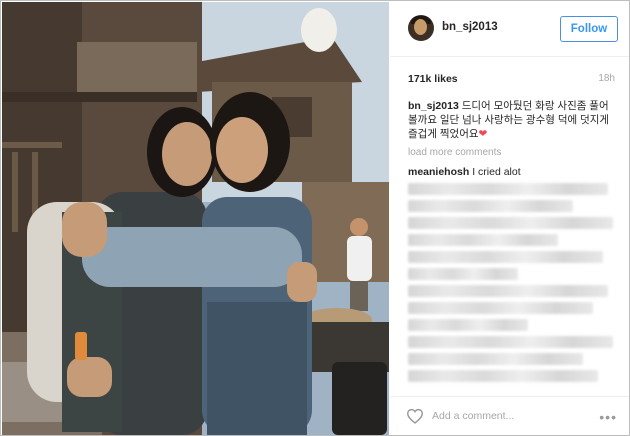  Describe the element at coordinates (589, 29) in the screenshot. I see `follow-button: Follow` at that location.